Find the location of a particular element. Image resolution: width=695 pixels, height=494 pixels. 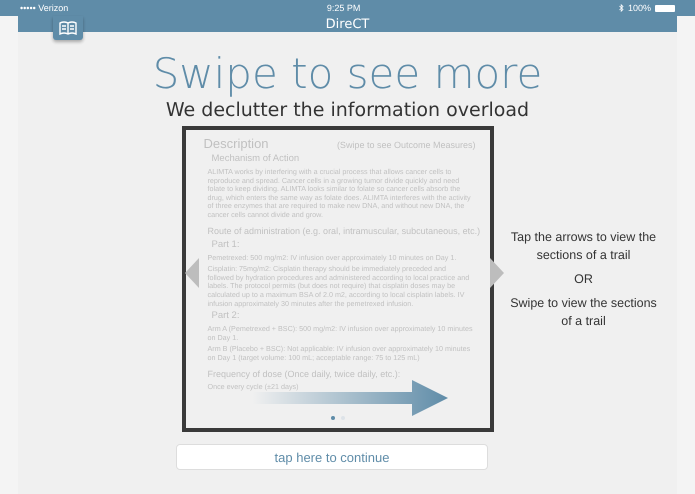

status-time: 9:25 PM is located at coordinates (343, 8).